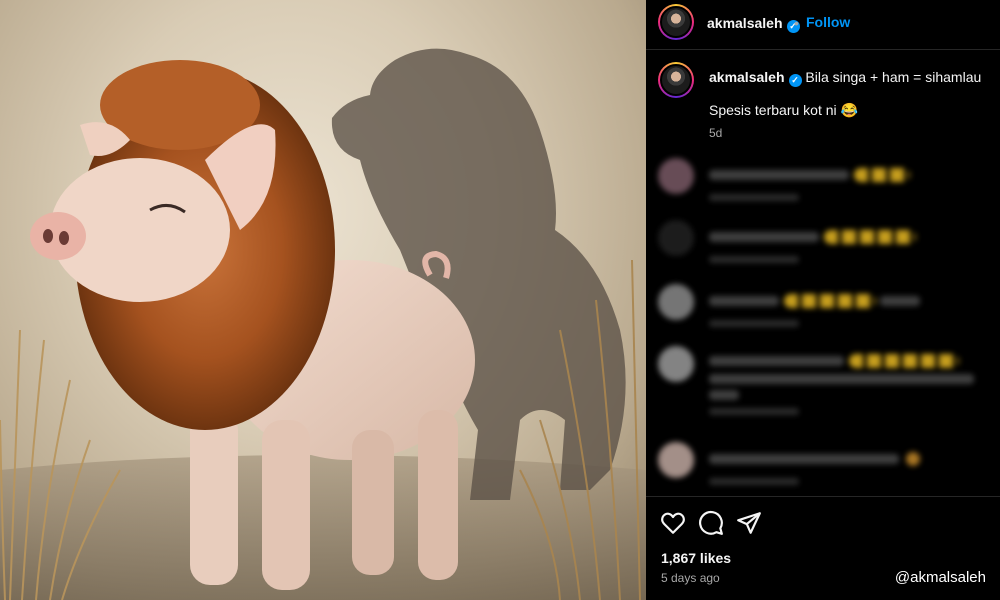 The image size is (1000, 600). Describe the element at coordinates (828, 22) in the screenshot. I see `follow-button: Follow` at that location.